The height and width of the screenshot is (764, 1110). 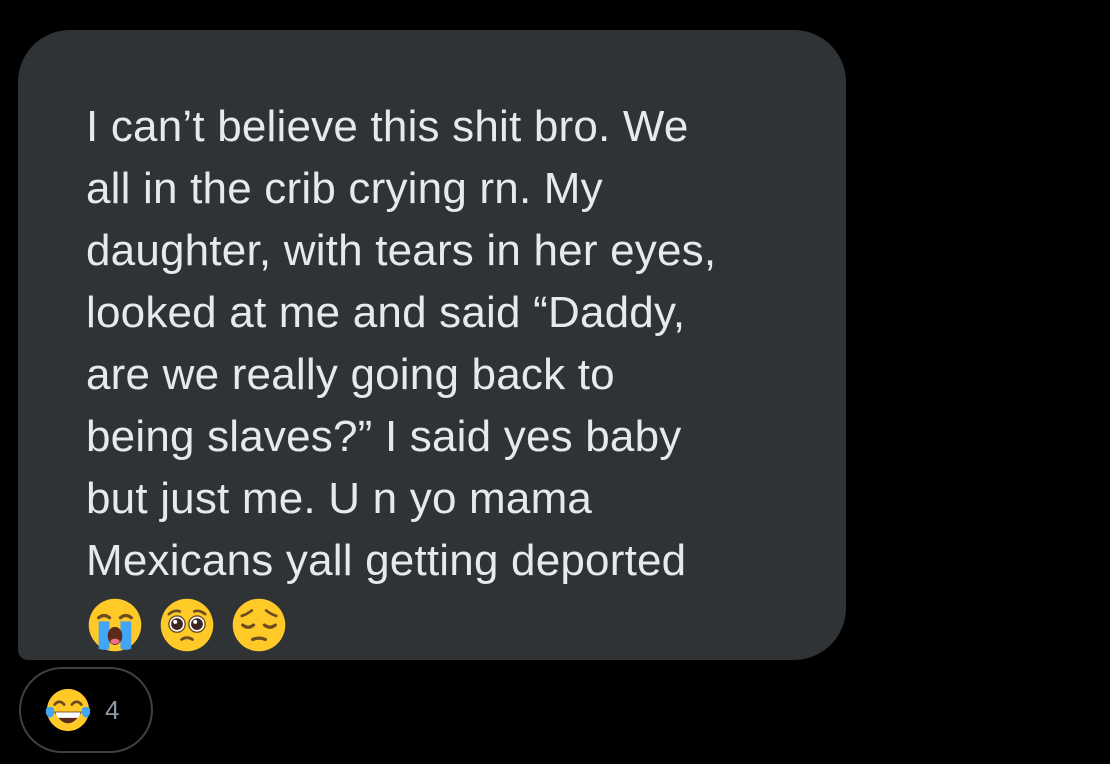 I want to click on message-text-line: all in the crib crying rn. My, so click(x=344, y=188).